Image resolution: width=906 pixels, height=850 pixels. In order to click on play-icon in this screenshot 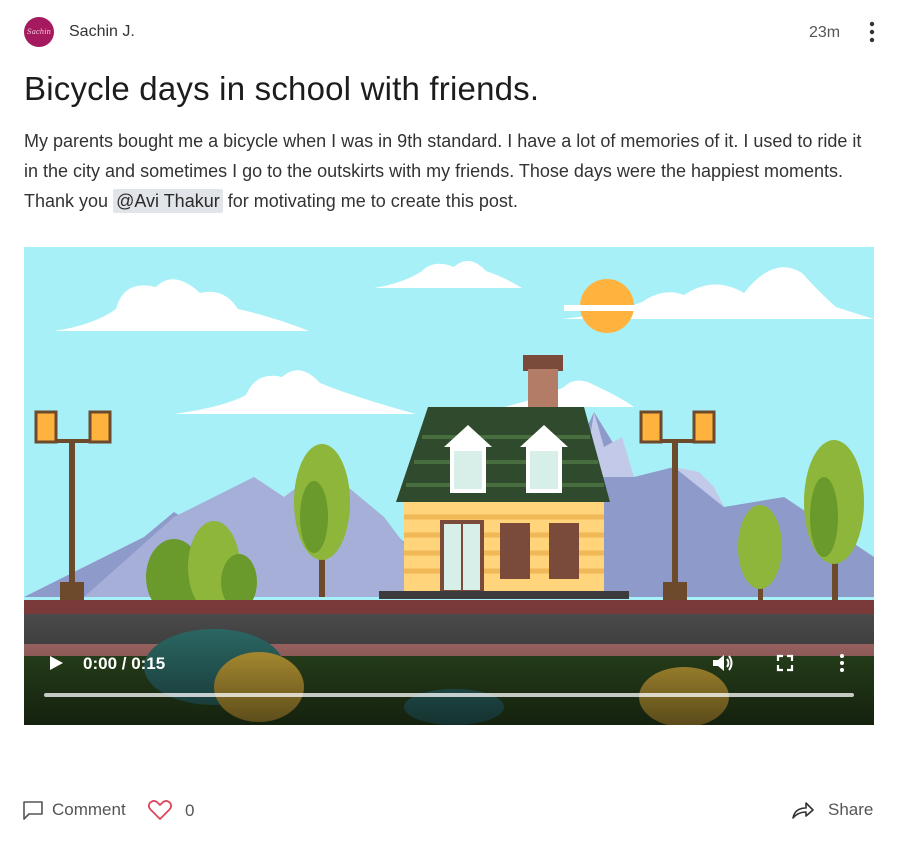, I will do `click(56, 663)`.